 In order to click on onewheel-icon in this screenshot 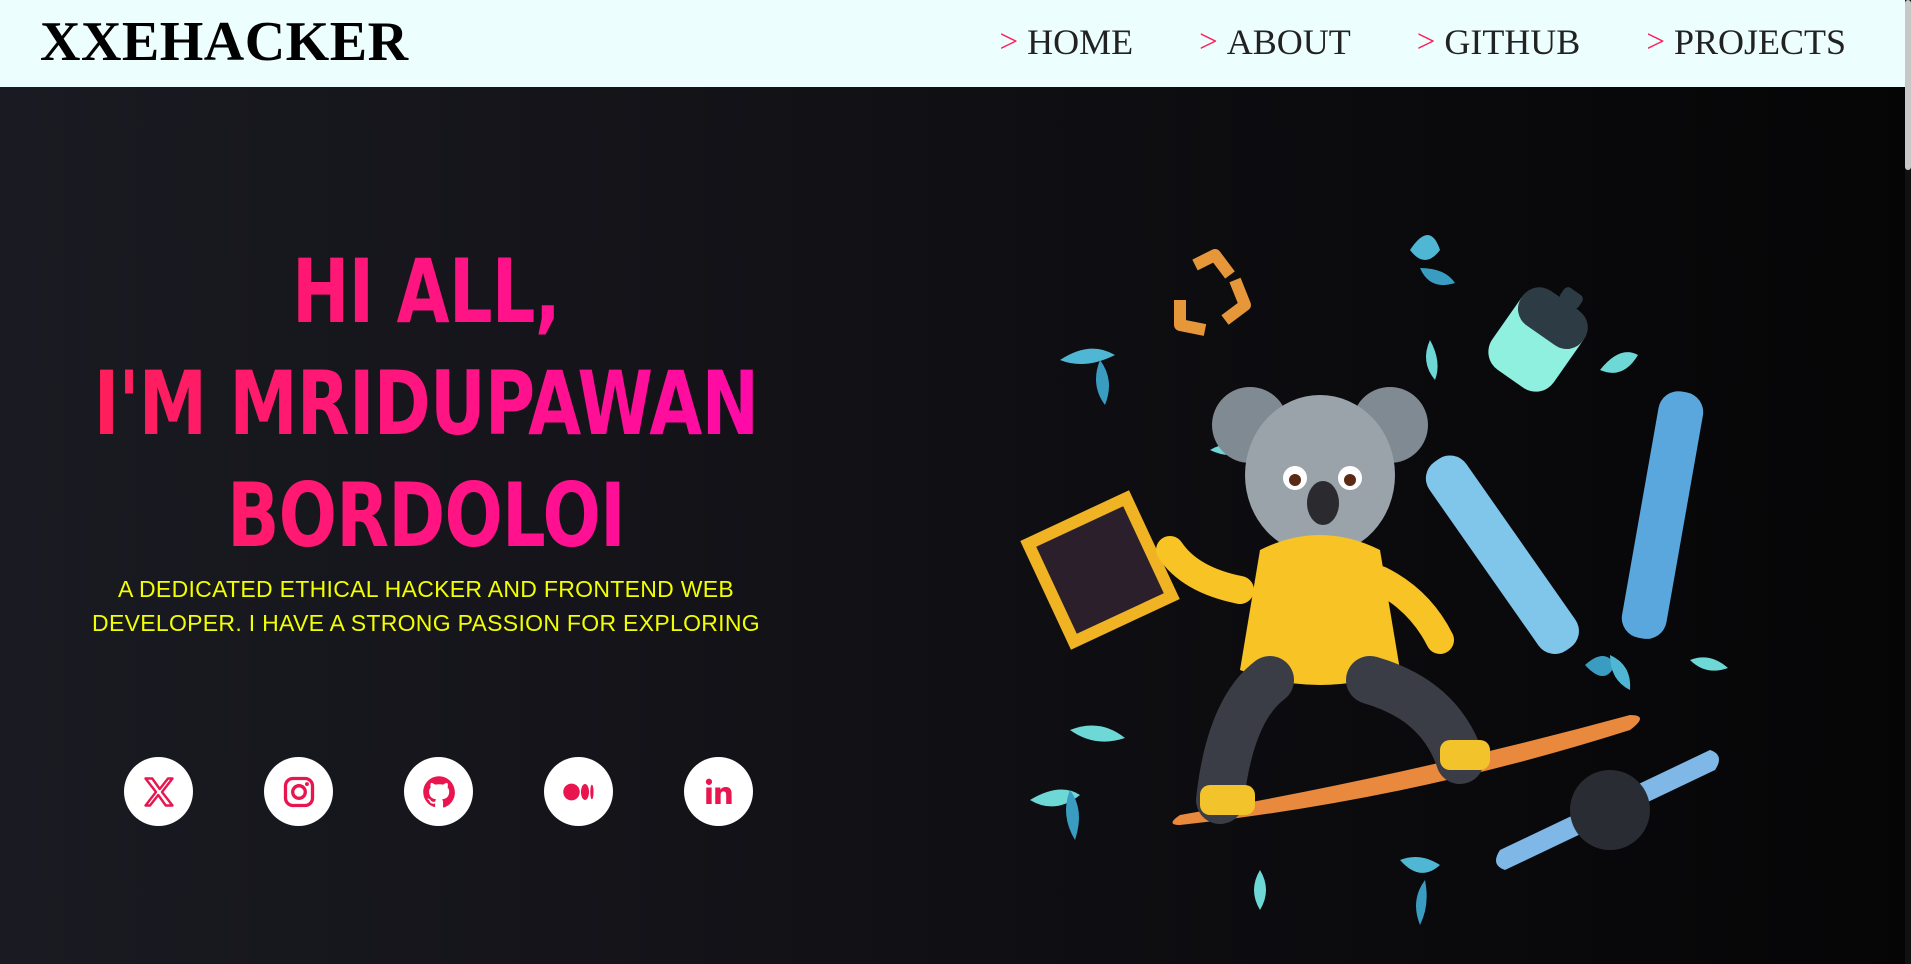, I will do `click(1607, 810)`.